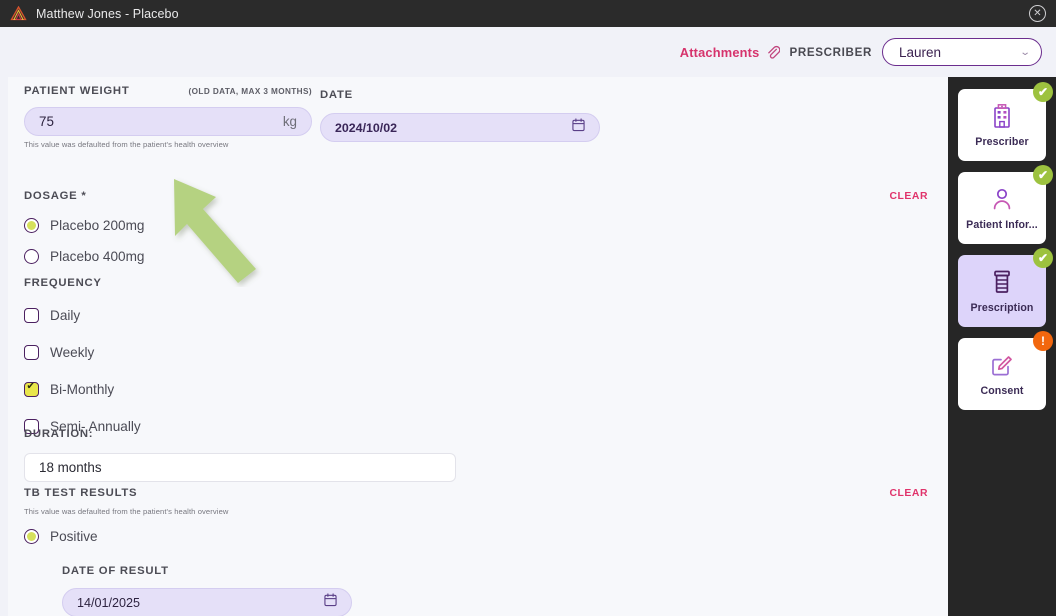  Describe the element at coordinates (107, 13) in the screenshot. I see `window-title: Matthew Jones - Placebo` at that location.